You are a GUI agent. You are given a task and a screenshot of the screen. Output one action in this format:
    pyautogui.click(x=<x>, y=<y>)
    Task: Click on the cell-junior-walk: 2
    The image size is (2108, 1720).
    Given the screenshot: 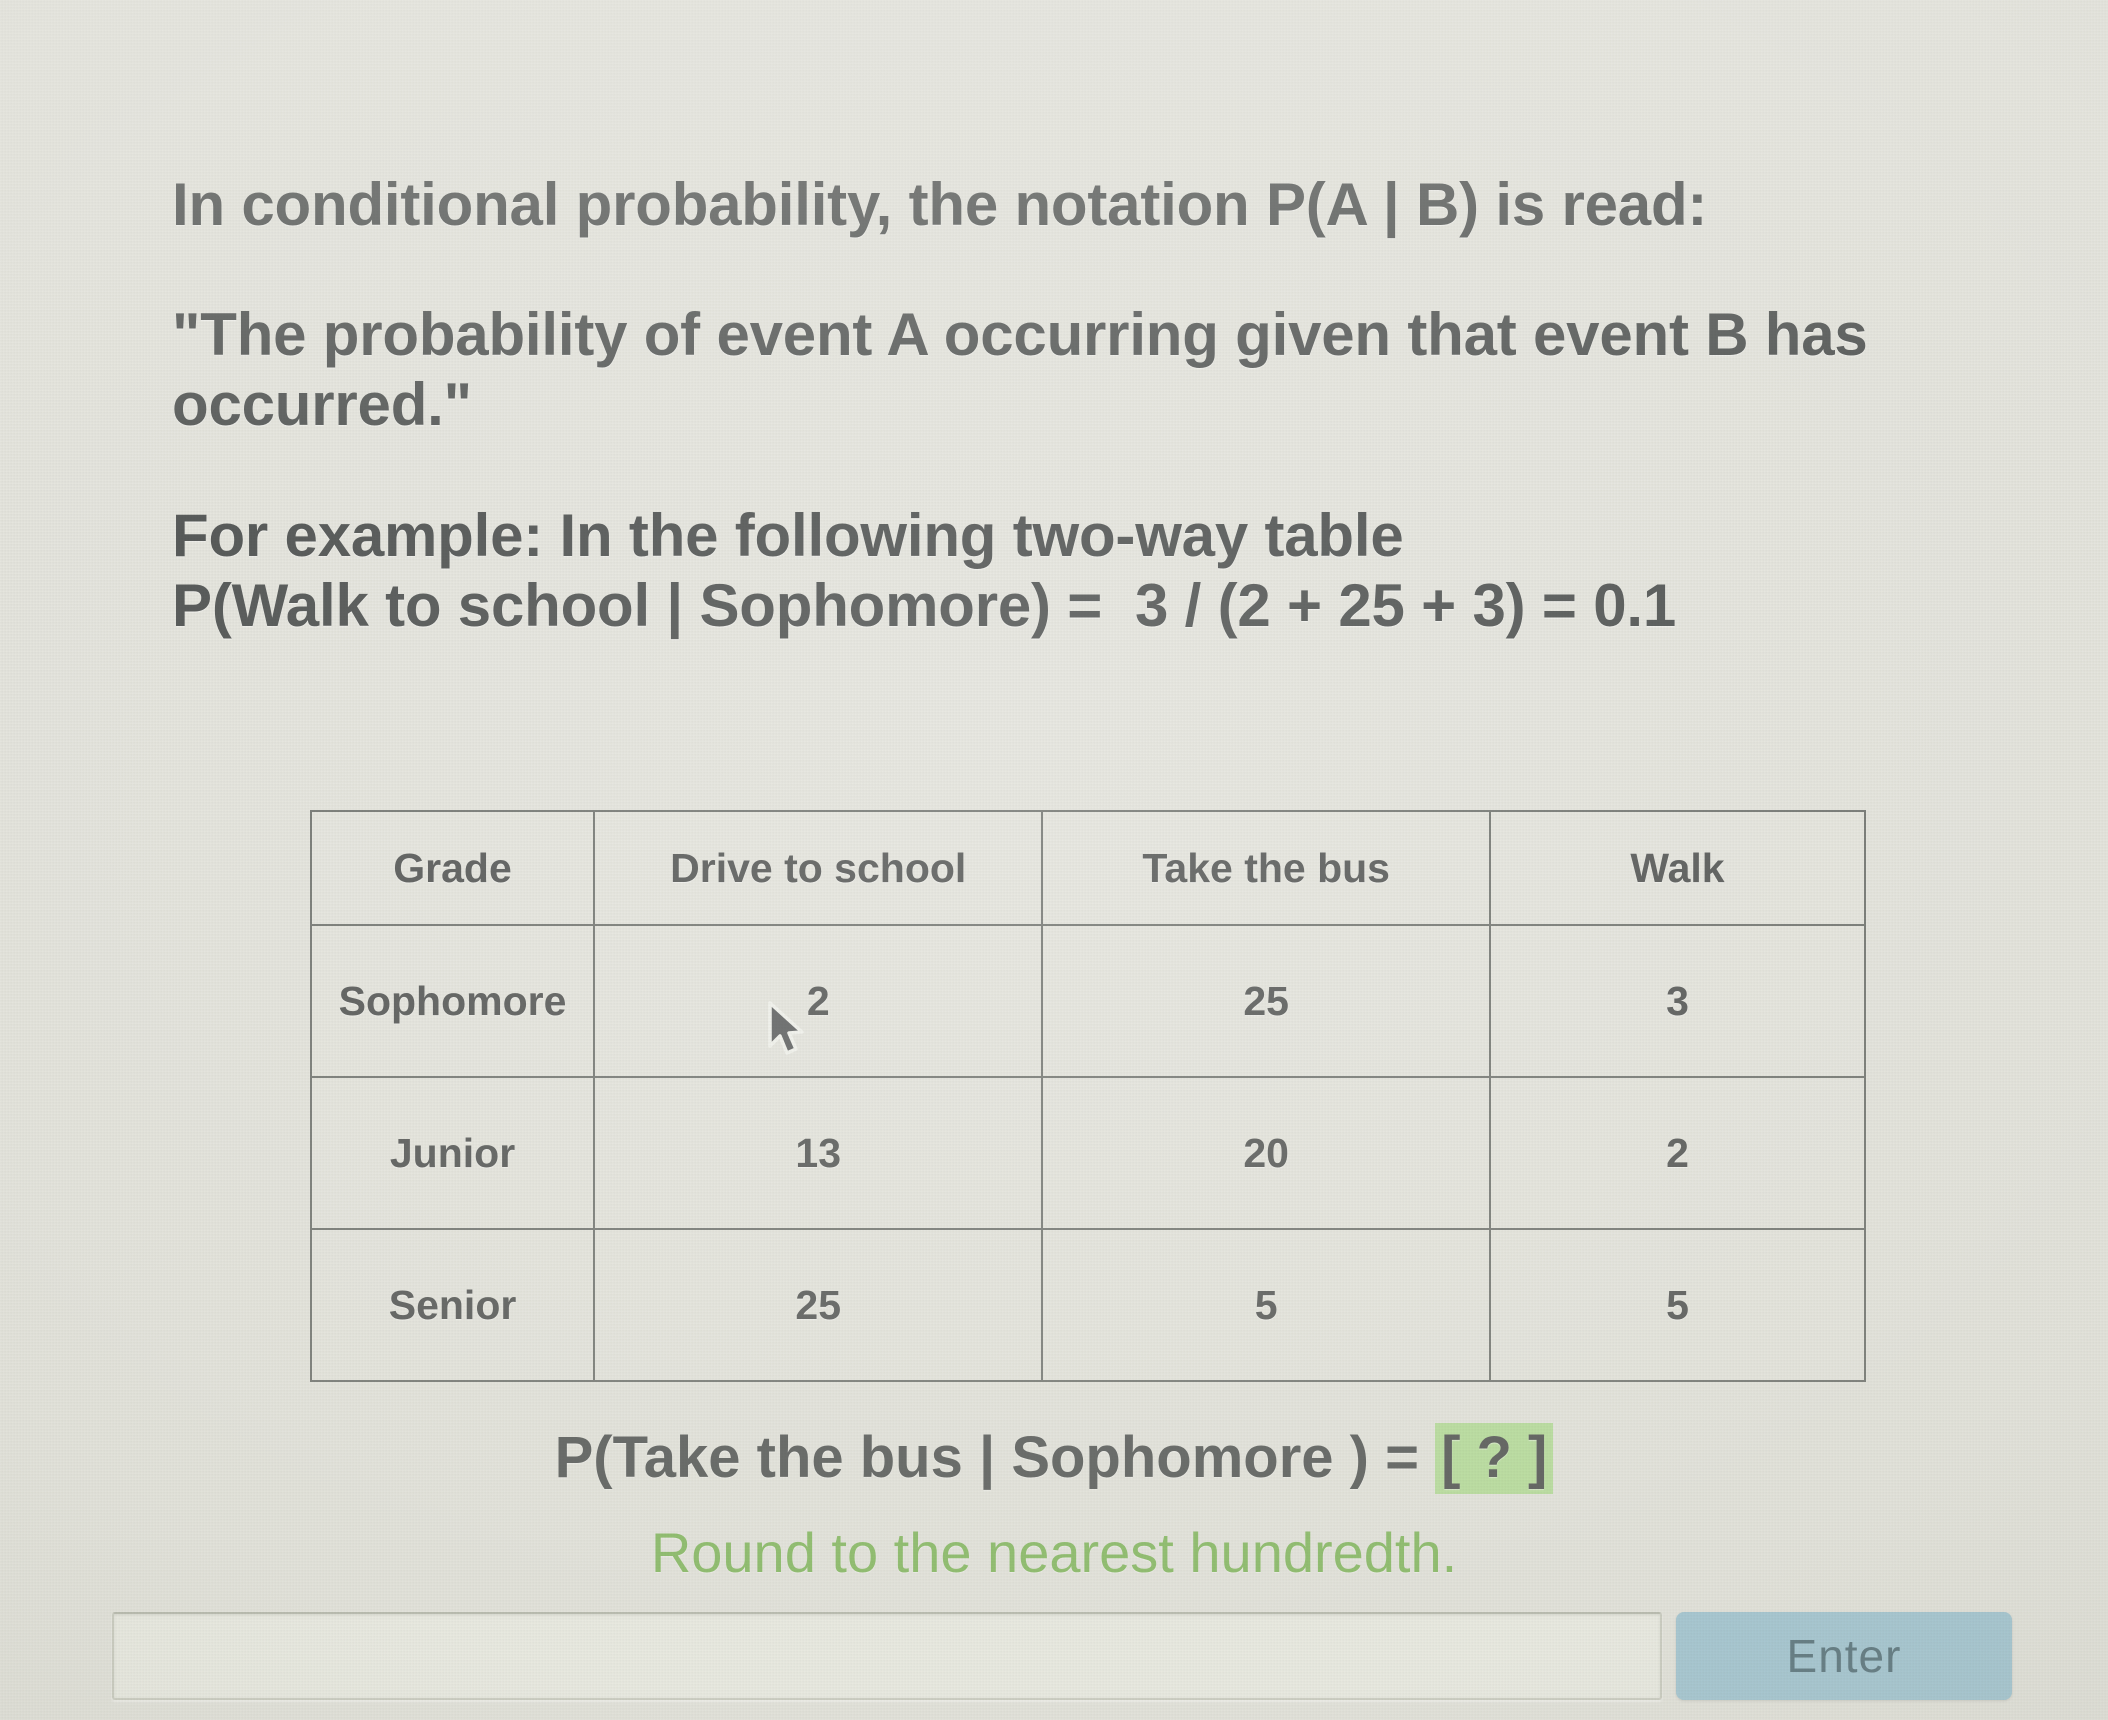 What is the action you would take?
    pyautogui.click(x=1677, y=1153)
    